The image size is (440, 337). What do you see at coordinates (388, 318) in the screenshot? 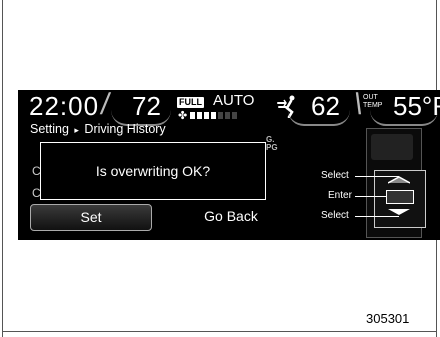
I see `figure-number: 305301` at bounding box center [388, 318].